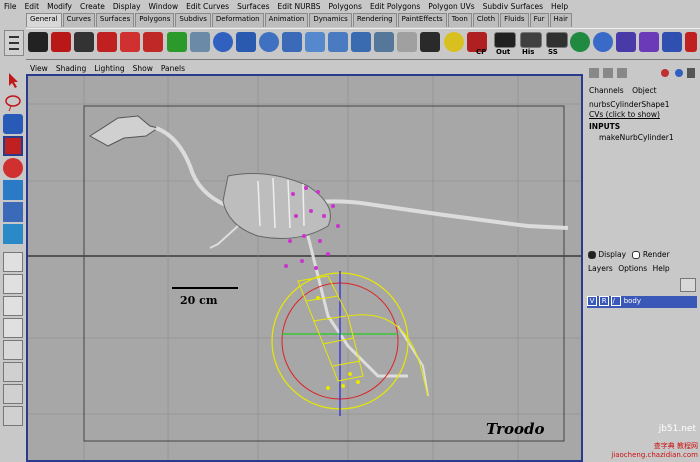  Describe the element at coordinates (513, 6) in the screenshot. I see `menu-subdiv-surfaces: Subdiv Surfaces` at that location.